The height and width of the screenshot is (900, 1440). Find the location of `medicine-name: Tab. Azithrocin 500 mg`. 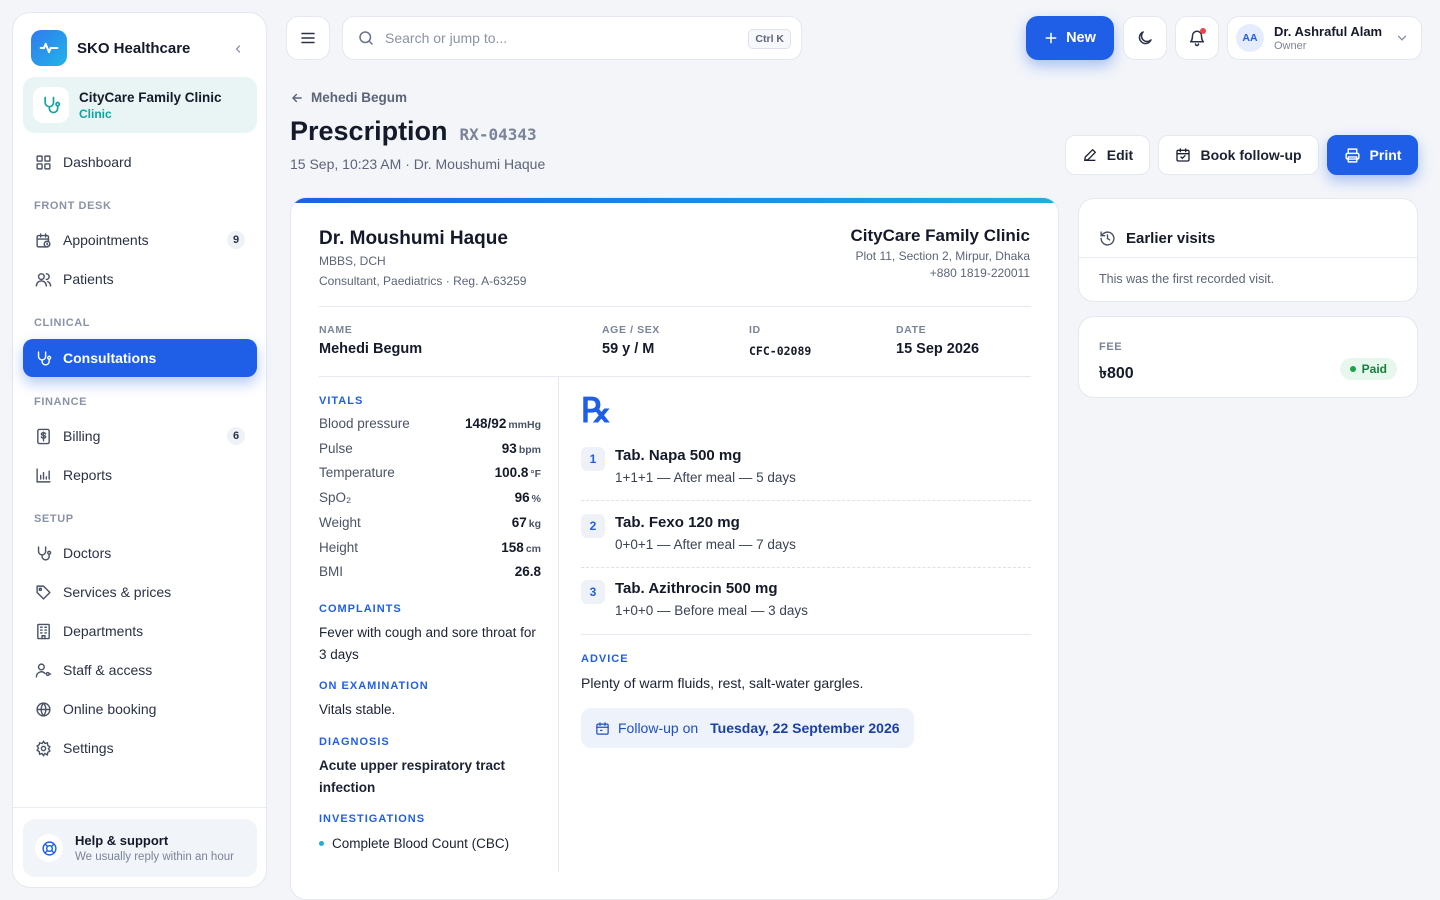

medicine-name: Tab. Azithrocin 500 mg is located at coordinates (696, 588).